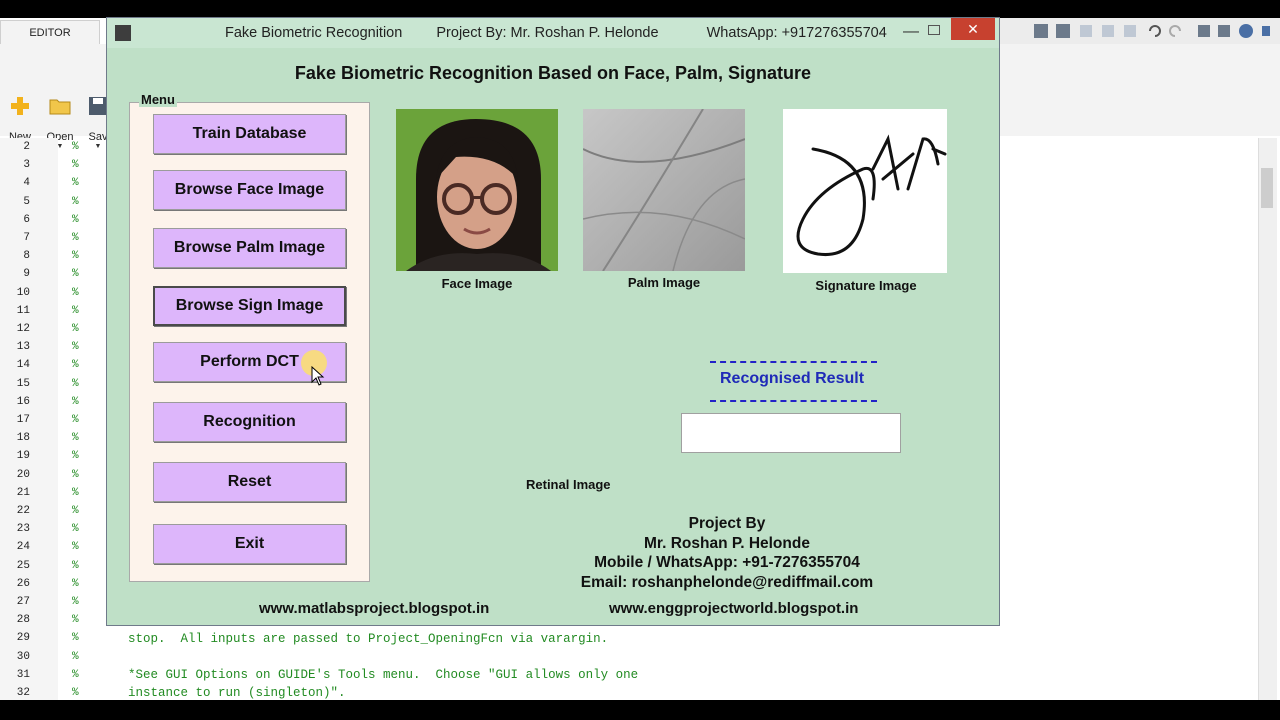  Describe the element at coordinates (1140, 90) in the screenshot. I see `editor-toolstrip-right` at that location.